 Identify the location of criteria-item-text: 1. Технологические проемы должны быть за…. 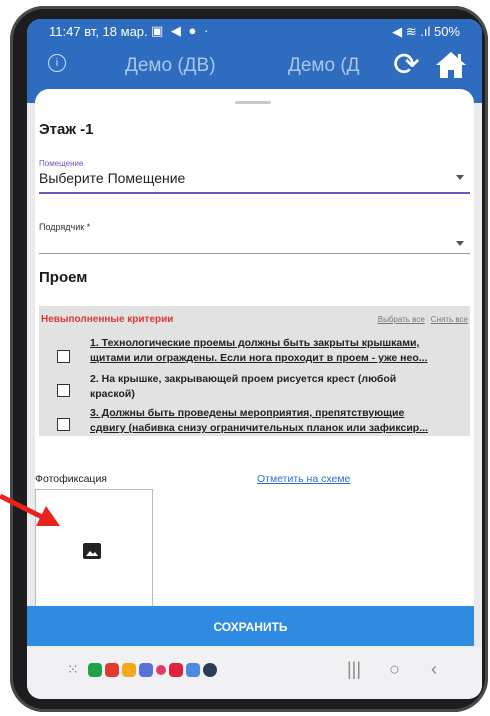
(279, 351).